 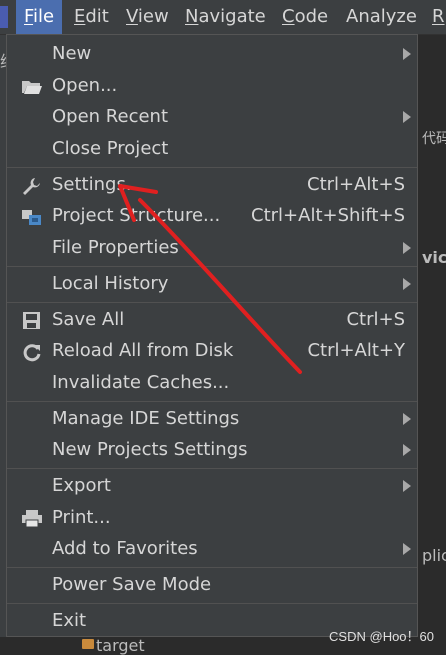 What do you see at coordinates (147, 17) in the screenshot?
I see `menu-view: View` at bounding box center [147, 17].